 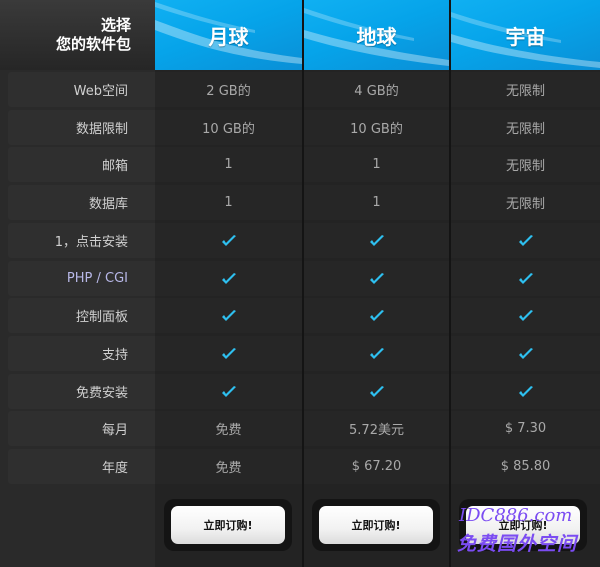 I want to click on plan-name: 月球, so click(x=228, y=36).